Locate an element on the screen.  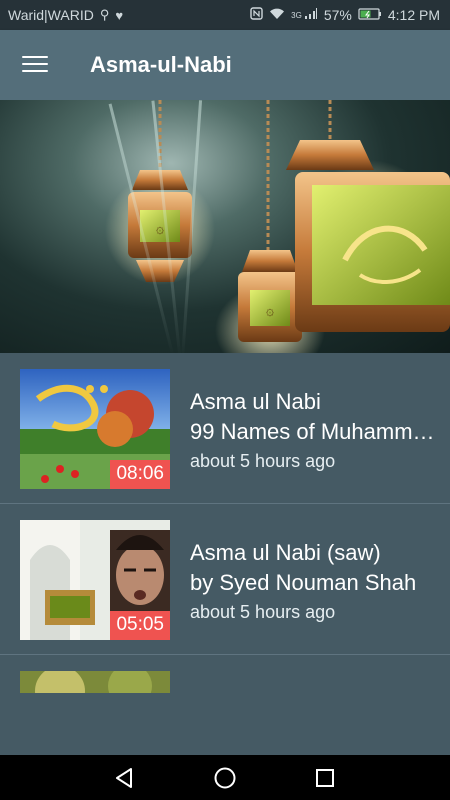
video-subtitle: by Syed Nouman Shah is located at coordinates (312, 583).